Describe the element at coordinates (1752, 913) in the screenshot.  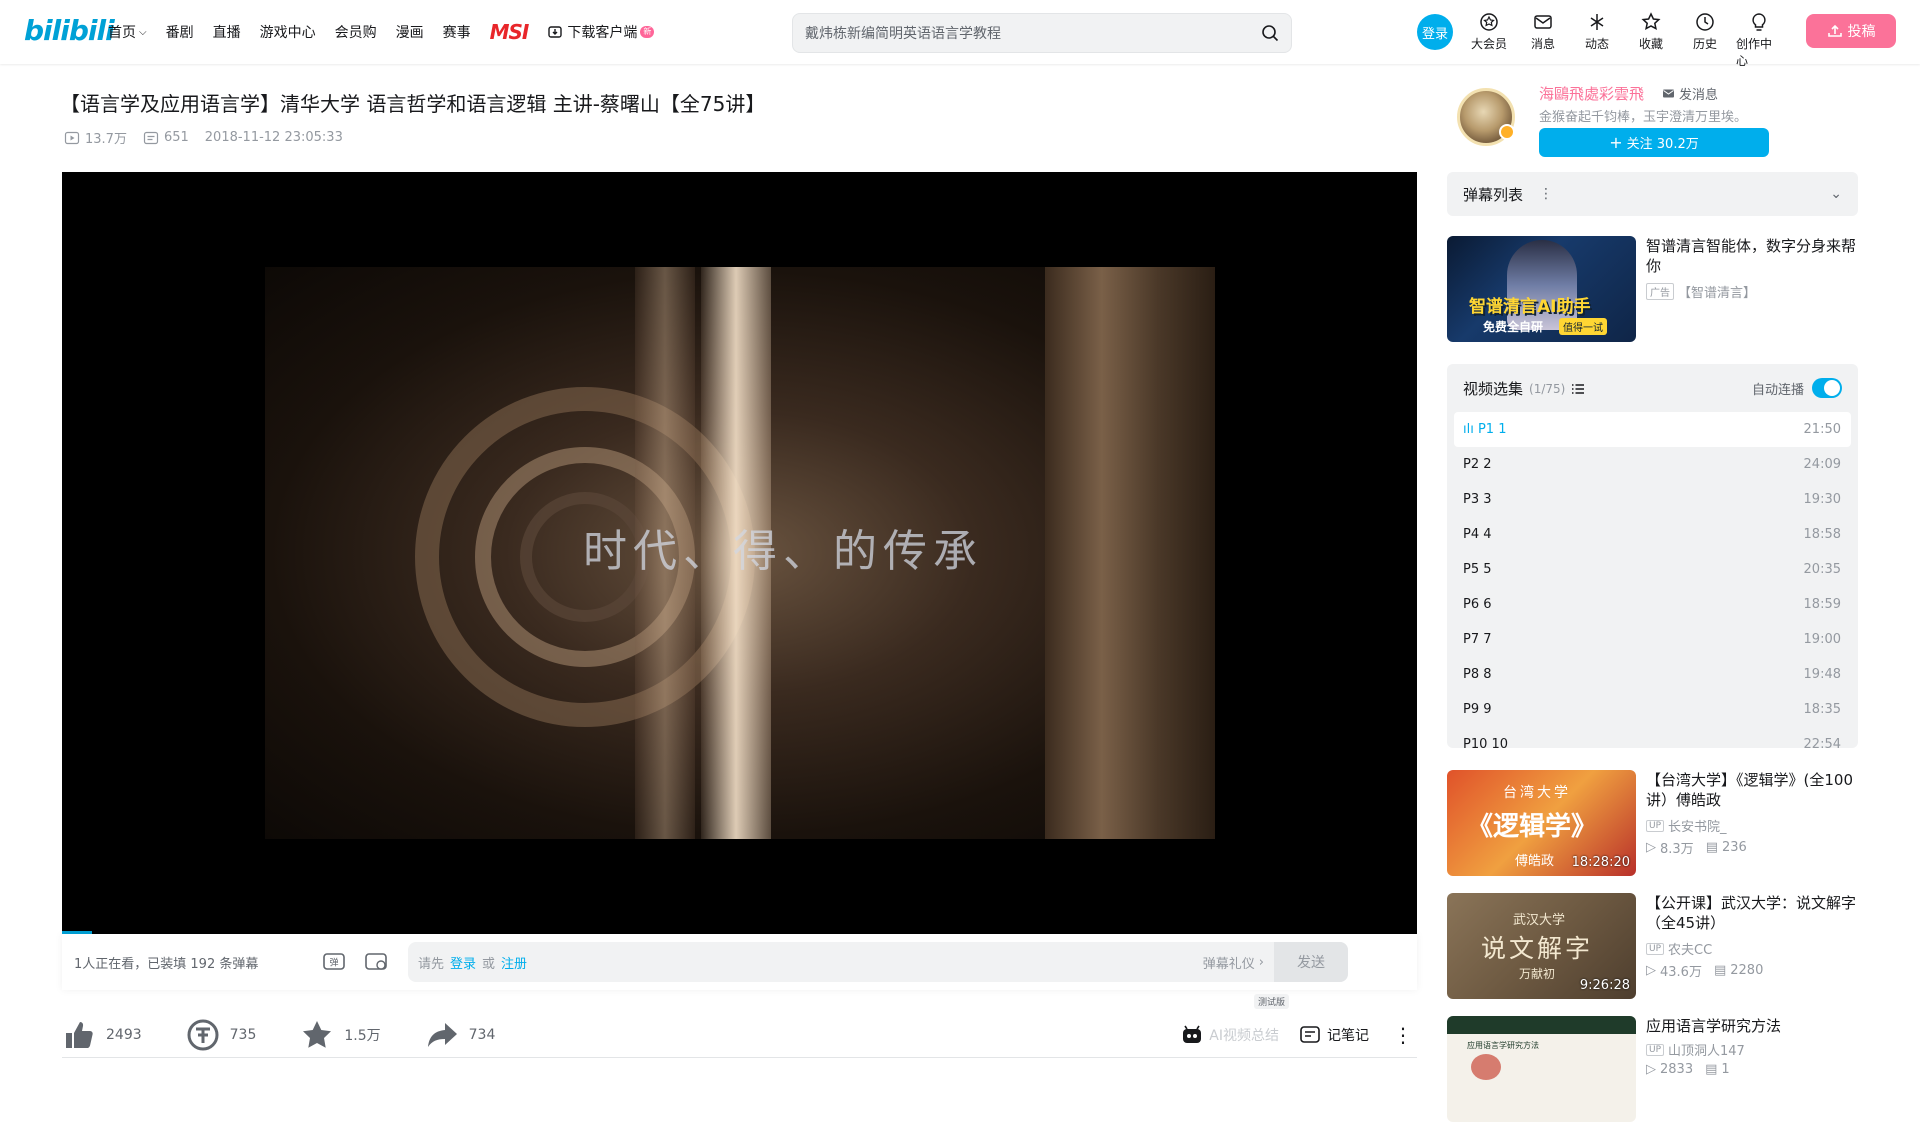
I see `recommendation-title: 【公开课】武汉大学：说文解字（全45讲）` at that location.